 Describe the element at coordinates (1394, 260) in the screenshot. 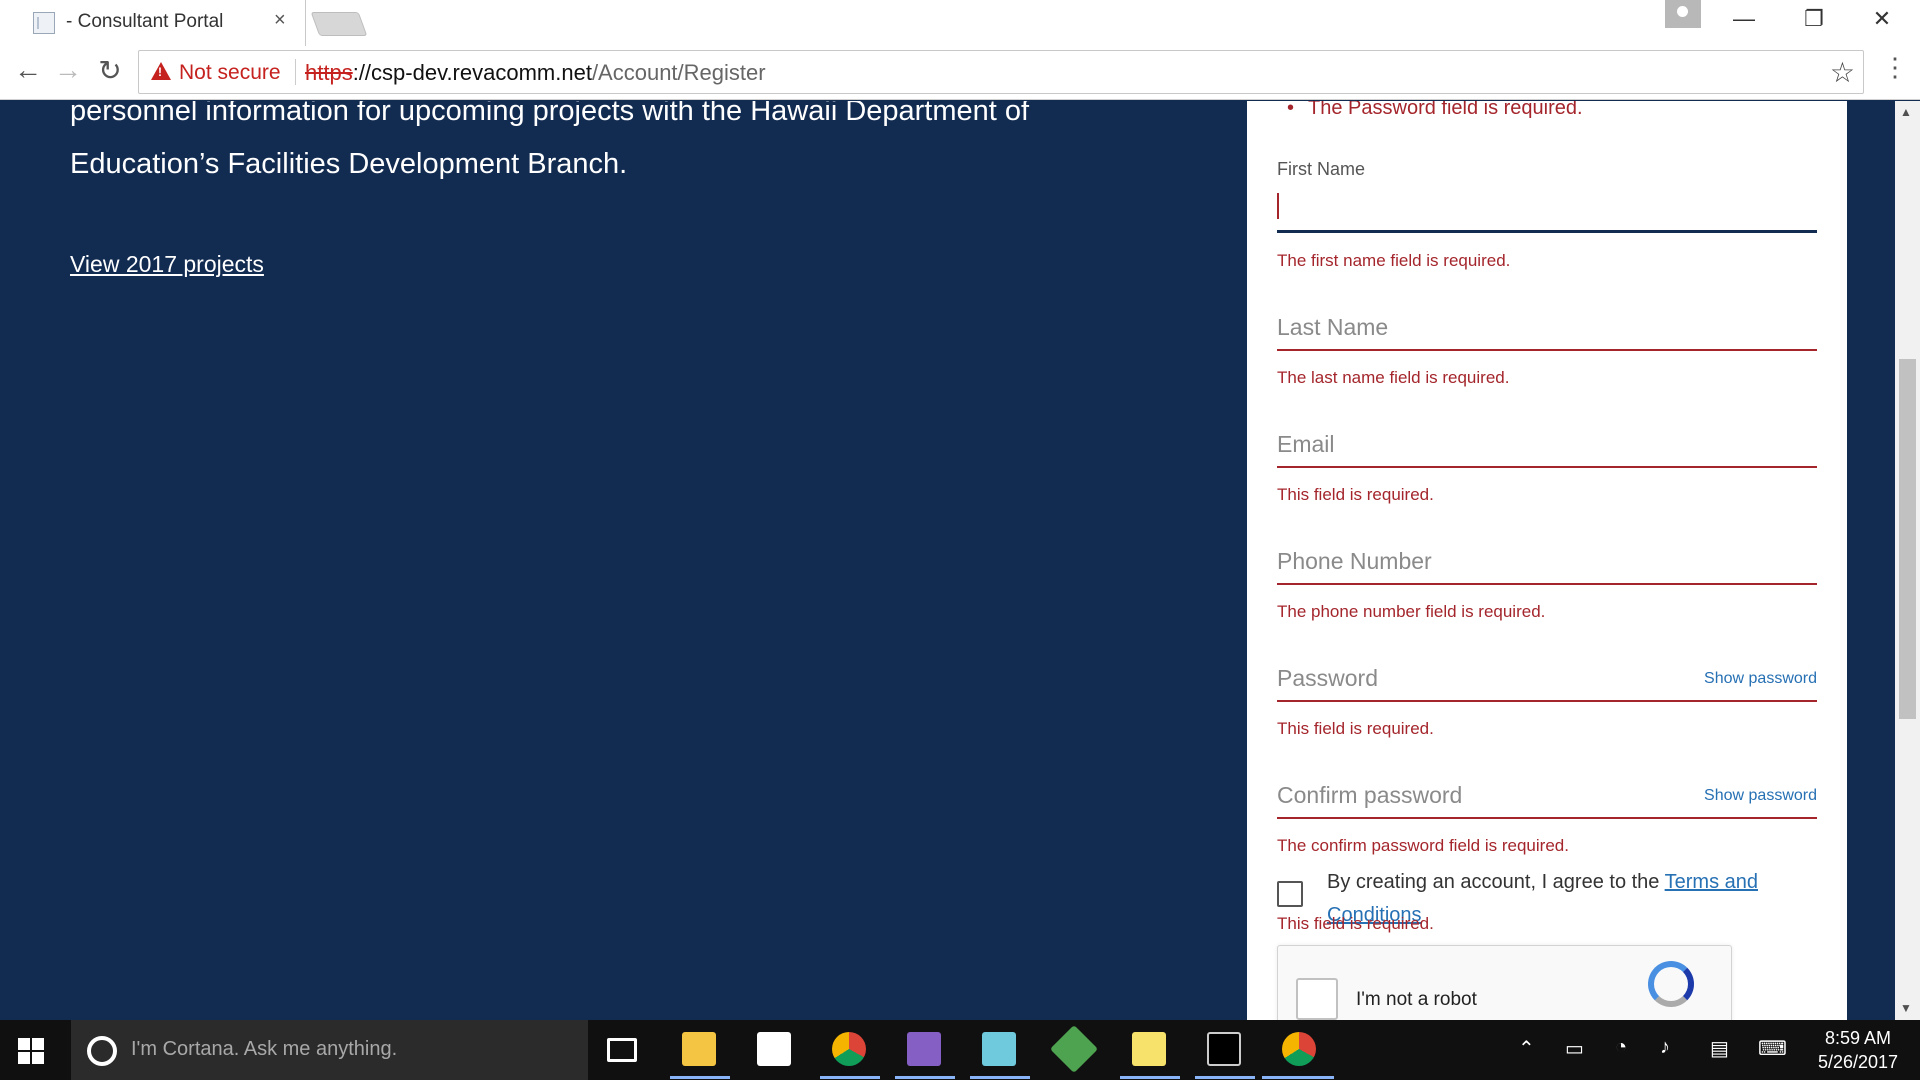

I see `first-name-error: The first name field is required.` at that location.